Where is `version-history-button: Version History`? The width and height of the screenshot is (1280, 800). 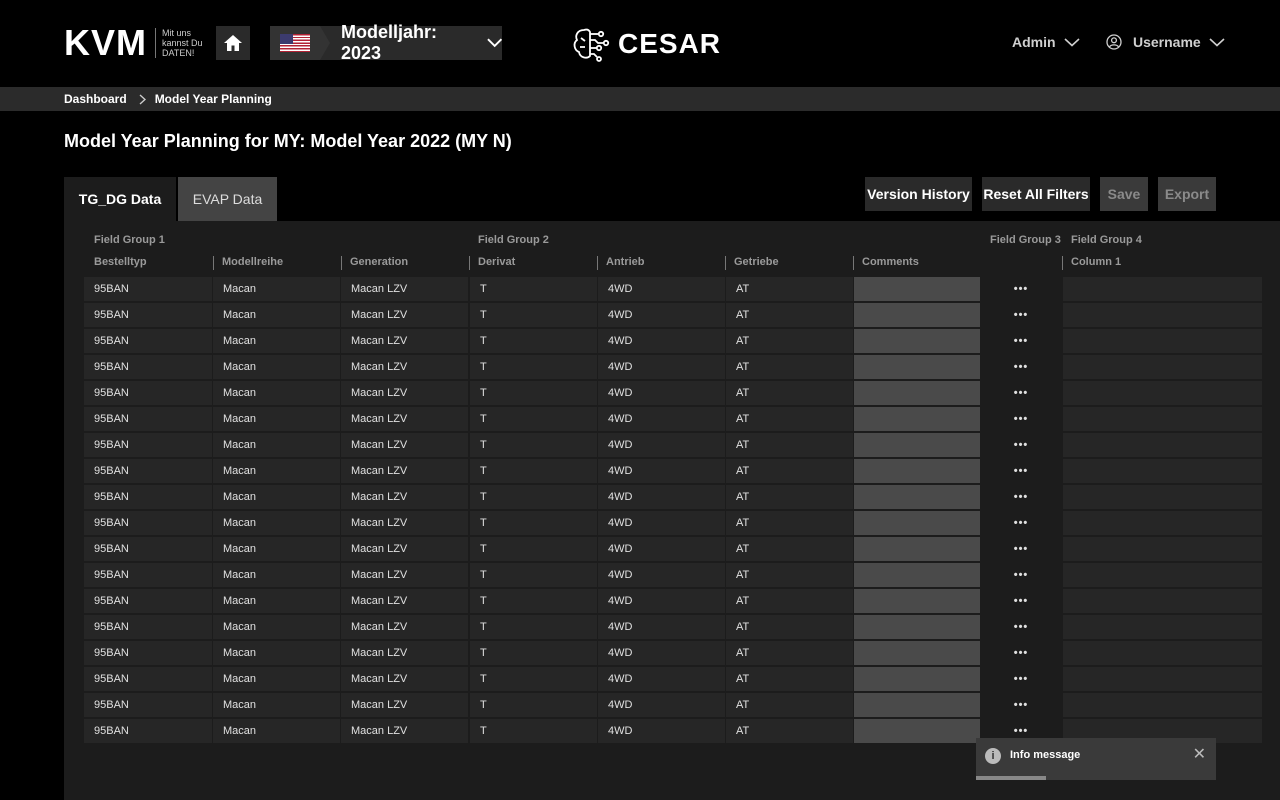 version-history-button: Version History is located at coordinates (918, 194).